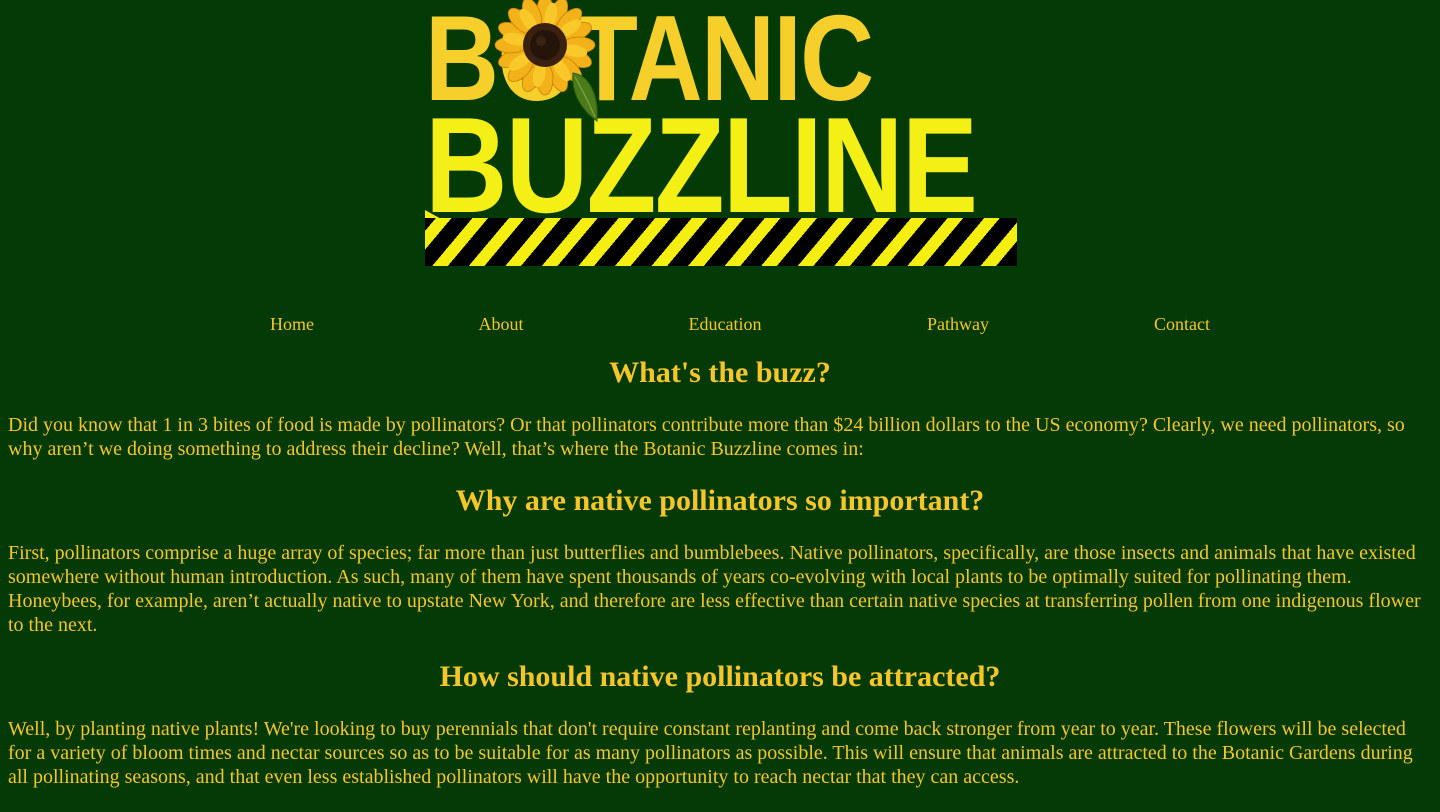 Image resolution: width=1440 pixels, height=812 pixels. Describe the element at coordinates (1182, 324) in the screenshot. I see `nav-link-contact: Contact` at that location.